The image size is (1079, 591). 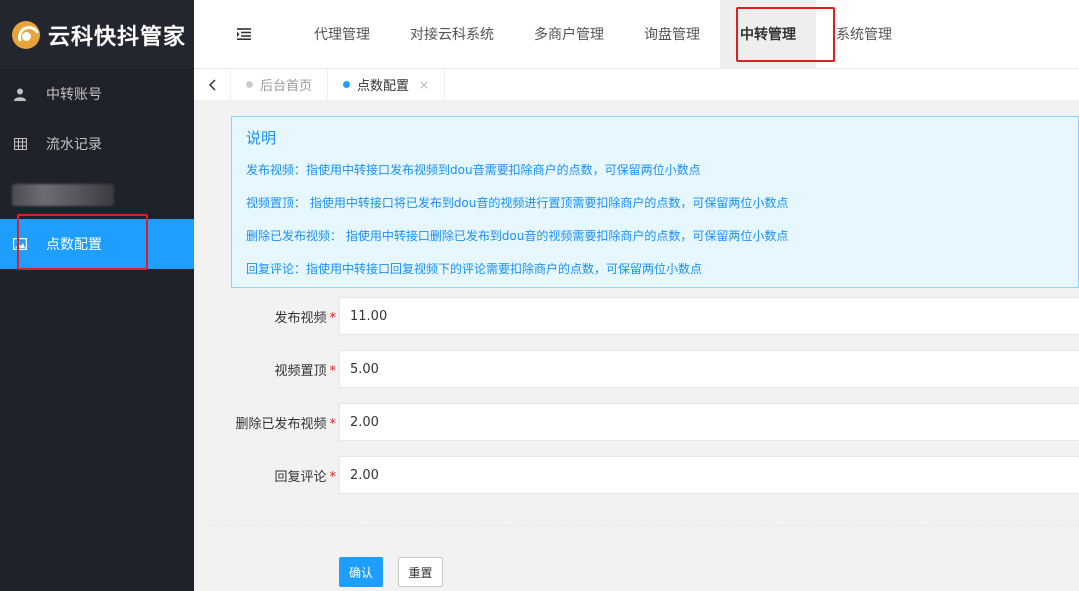 I want to click on publish-video-points-input, so click(x=709, y=316).